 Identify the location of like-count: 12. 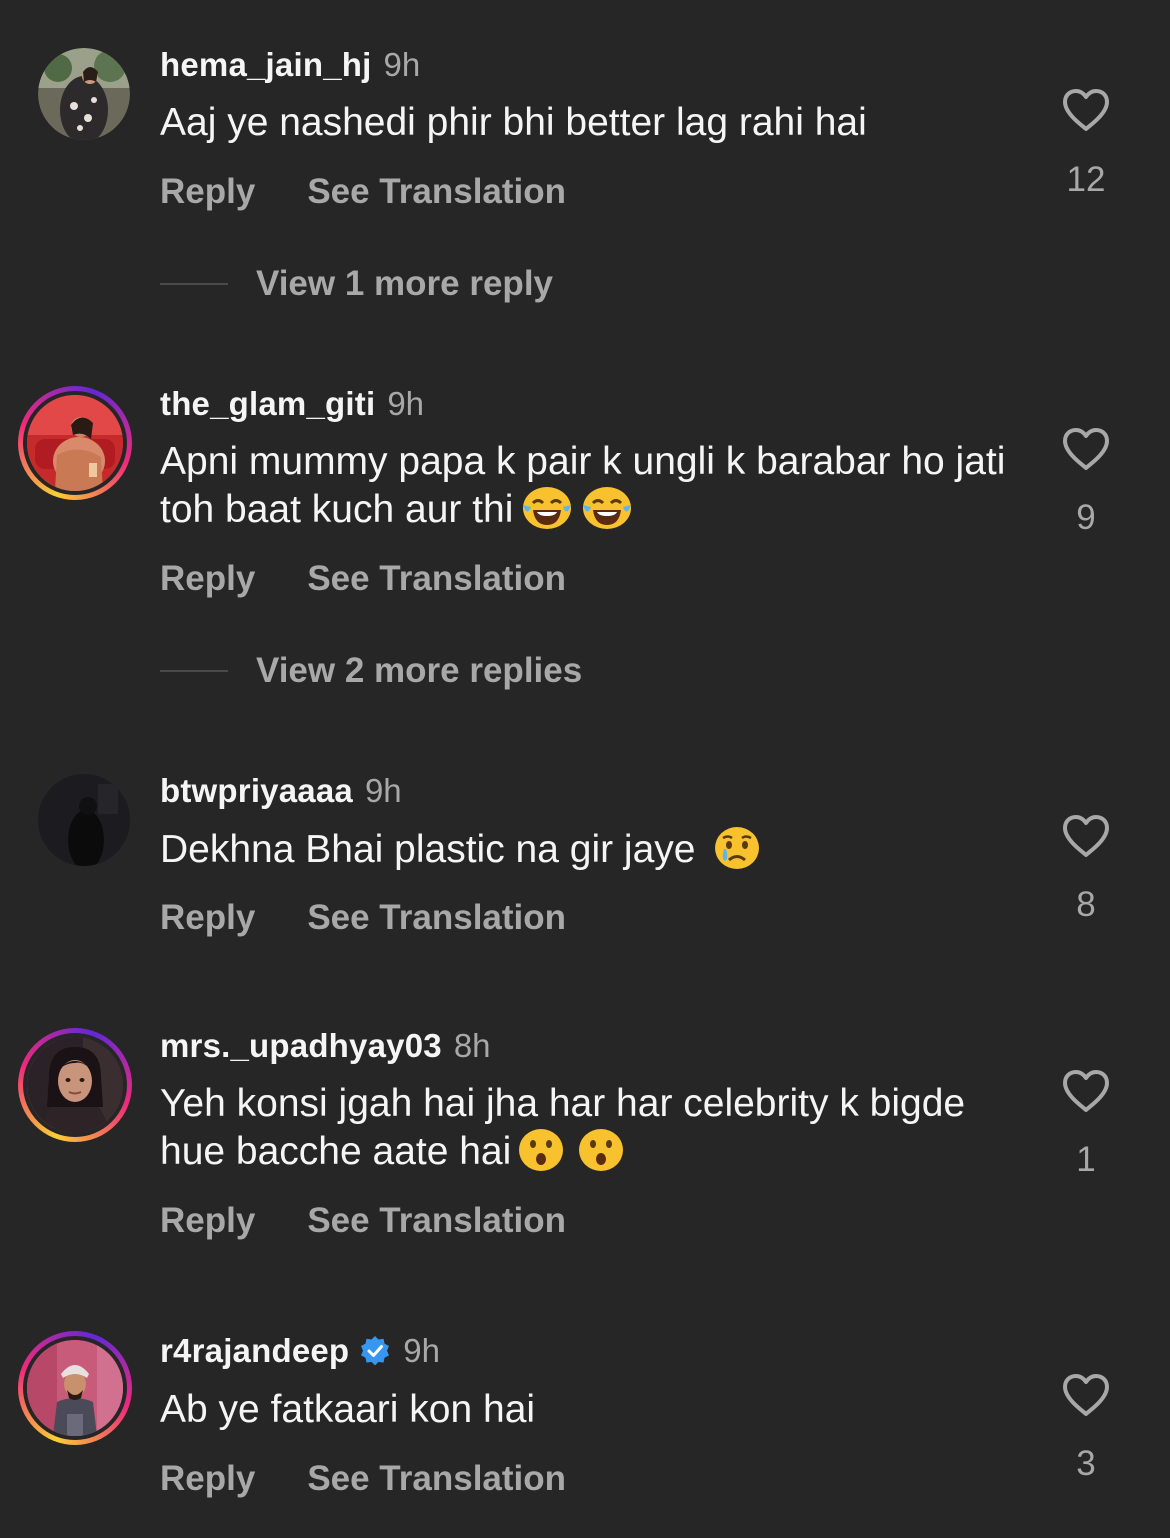
(1086, 179).